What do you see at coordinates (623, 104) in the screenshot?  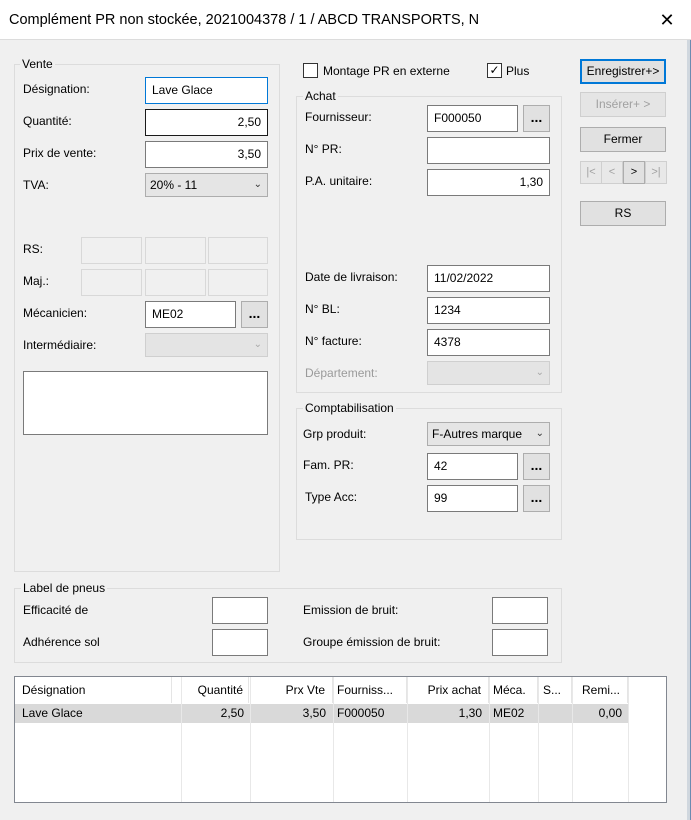 I see `inserer-button: Insérer+ >` at bounding box center [623, 104].